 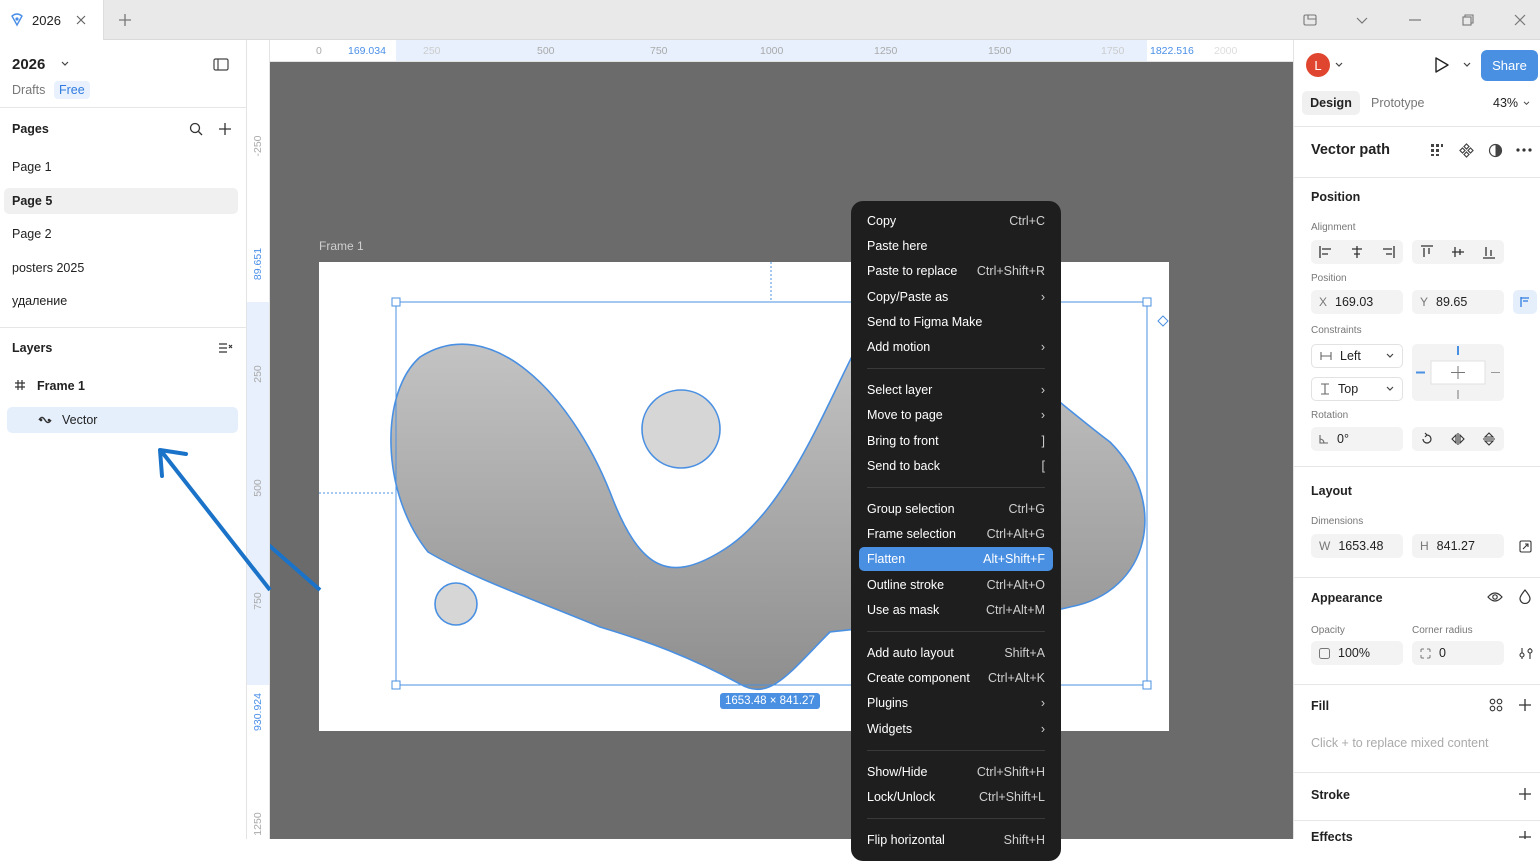 I want to click on horizontal-constraint-select: Left, so click(x=1357, y=356).